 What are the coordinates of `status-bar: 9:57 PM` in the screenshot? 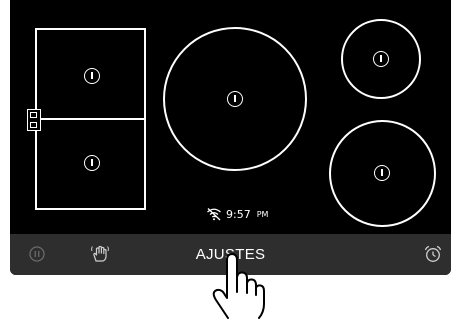 It's located at (237, 214).